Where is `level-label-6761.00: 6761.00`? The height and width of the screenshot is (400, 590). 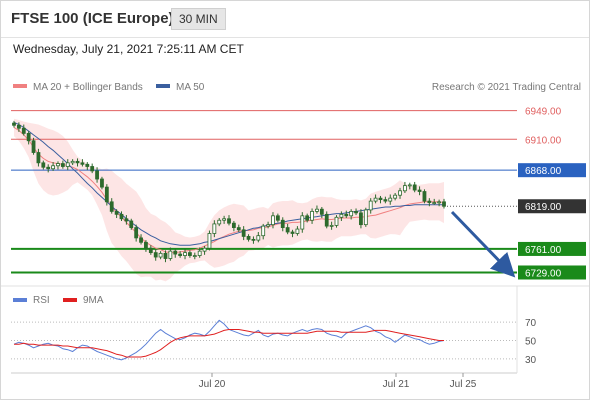 level-label-6761.00: 6761.00 is located at coordinates (543, 250).